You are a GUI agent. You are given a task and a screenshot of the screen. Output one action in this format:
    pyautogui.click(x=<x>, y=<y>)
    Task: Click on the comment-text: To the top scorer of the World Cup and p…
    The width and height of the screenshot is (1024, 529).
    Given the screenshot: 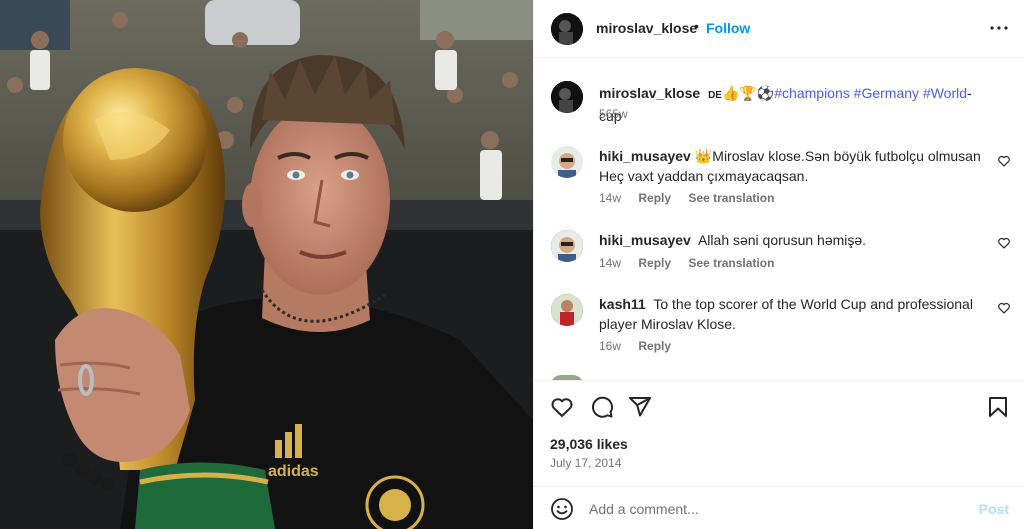 What is the action you would take?
    pyautogui.click(x=786, y=314)
    